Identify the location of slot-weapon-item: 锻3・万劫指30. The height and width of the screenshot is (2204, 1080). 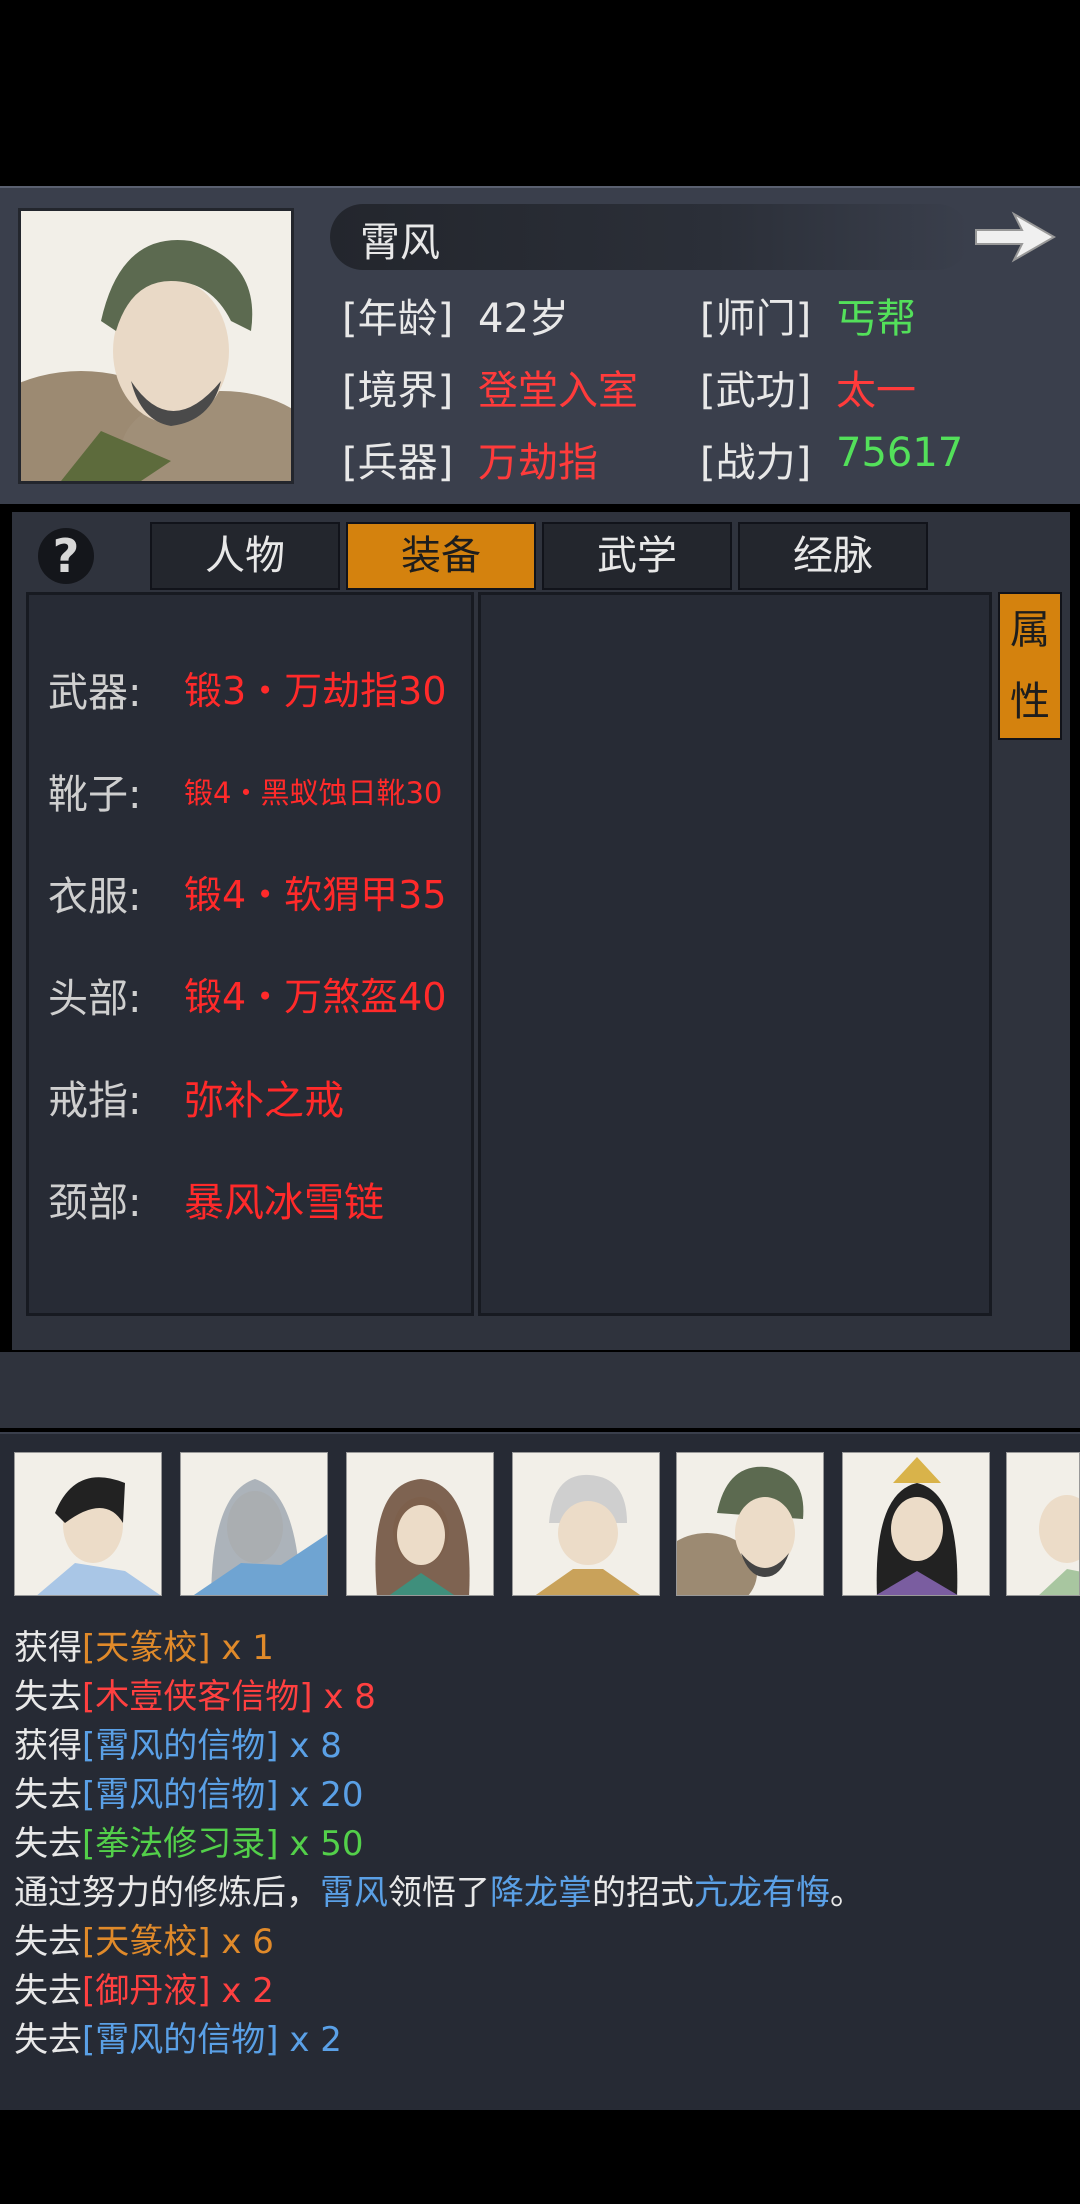
(315, 687).